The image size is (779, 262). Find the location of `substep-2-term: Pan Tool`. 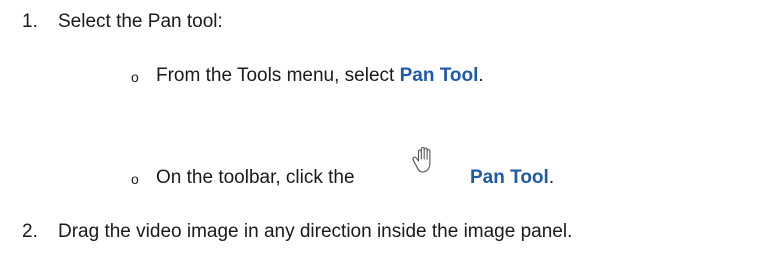

substep-2-term: Pan Tool is located at coordinates (509, 177).